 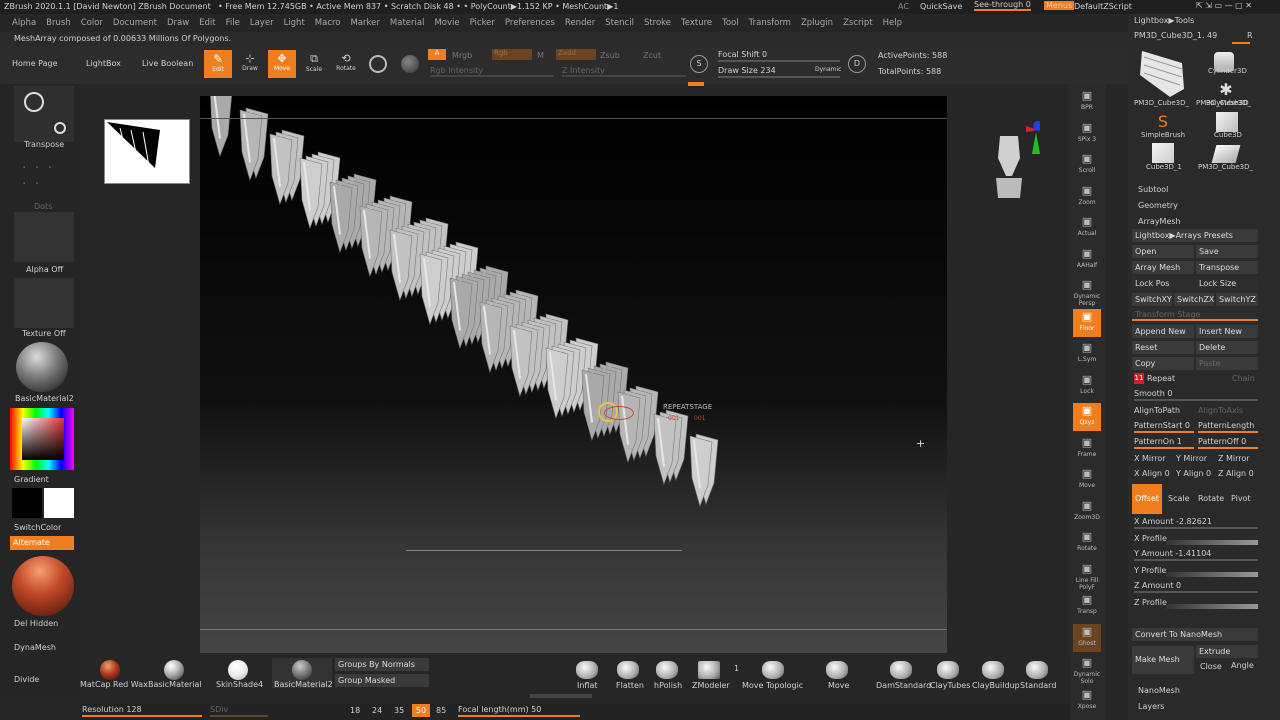 What do you see at coordinates (499, 709) in the screenshot?
I see `focal-length-slider: Focal length(mm) 50` at bounding box center [499, 709].